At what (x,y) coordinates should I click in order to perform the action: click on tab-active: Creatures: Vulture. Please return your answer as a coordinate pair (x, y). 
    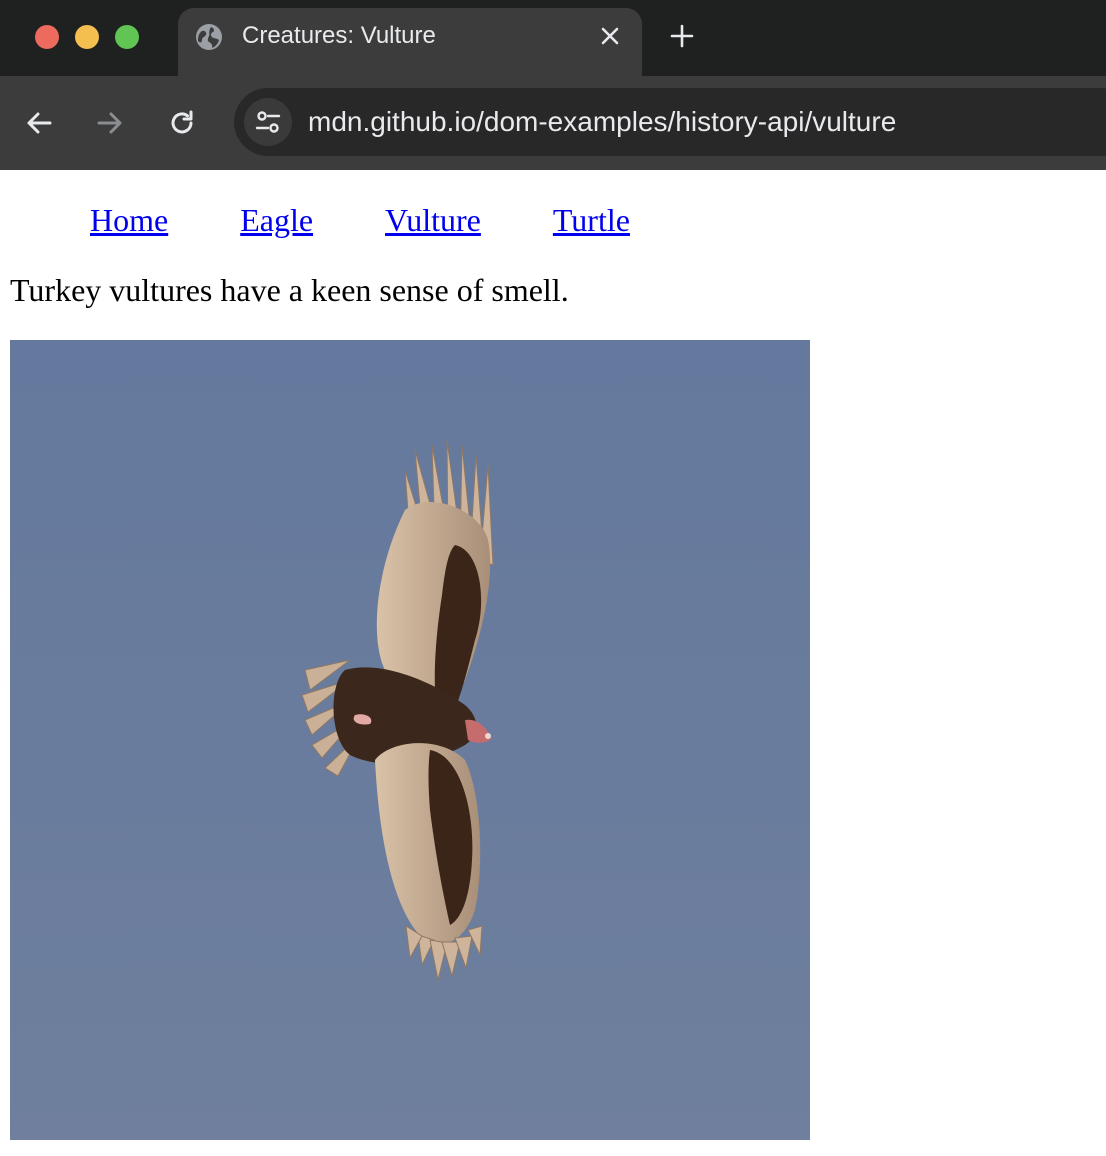
    Looking at the image, I should click on (410, 42).